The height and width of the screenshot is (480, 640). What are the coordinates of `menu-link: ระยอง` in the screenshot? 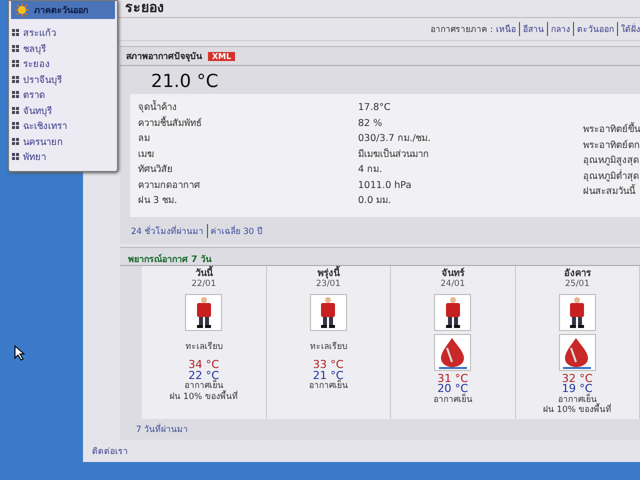 It's located at (36, 64).